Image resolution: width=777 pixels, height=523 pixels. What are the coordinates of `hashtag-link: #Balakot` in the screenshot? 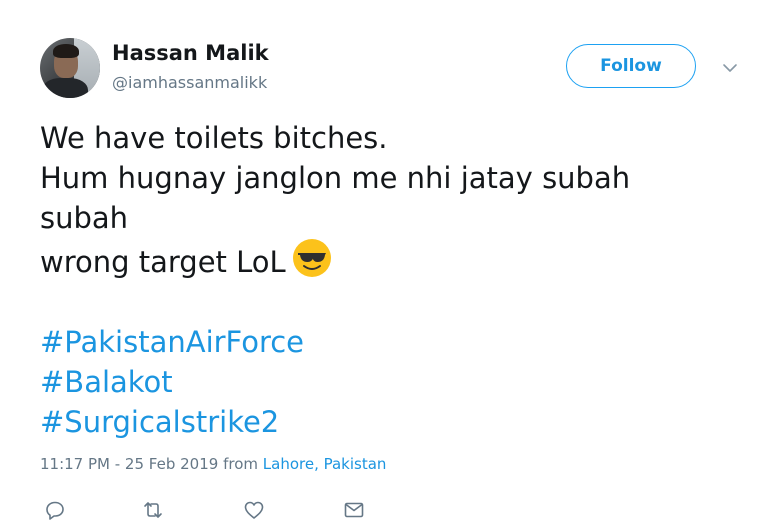 It's located at (390, 382).